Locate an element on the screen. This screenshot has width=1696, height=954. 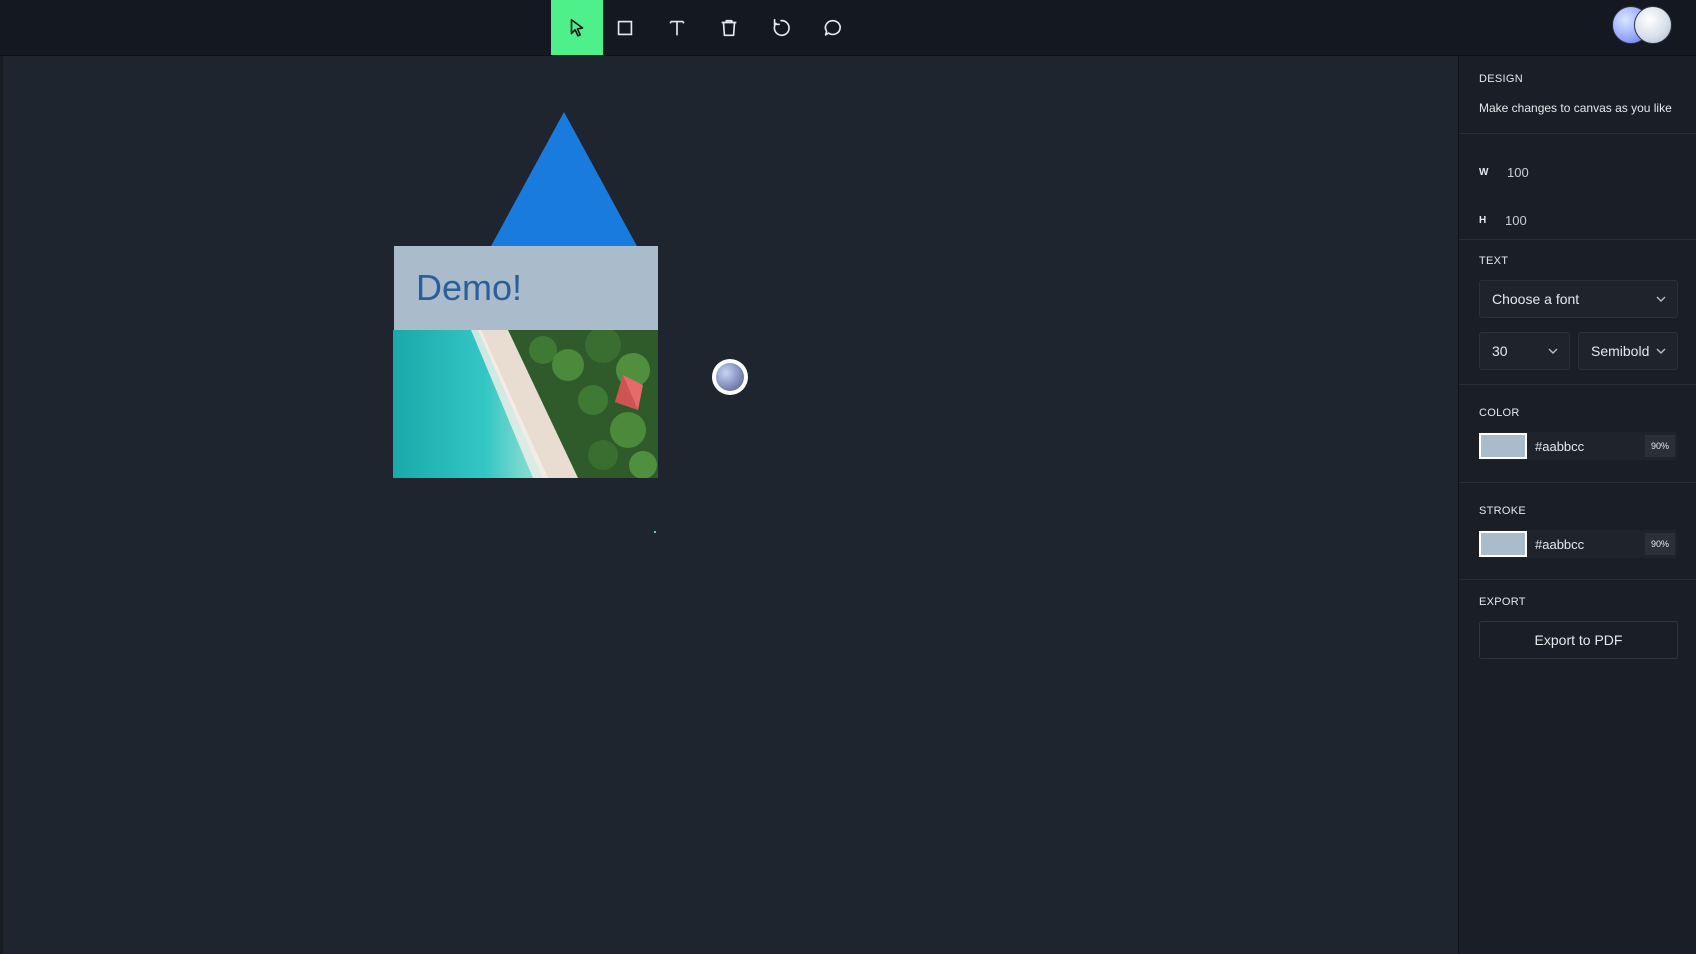
square-icon is located at coordinates (625, 27).